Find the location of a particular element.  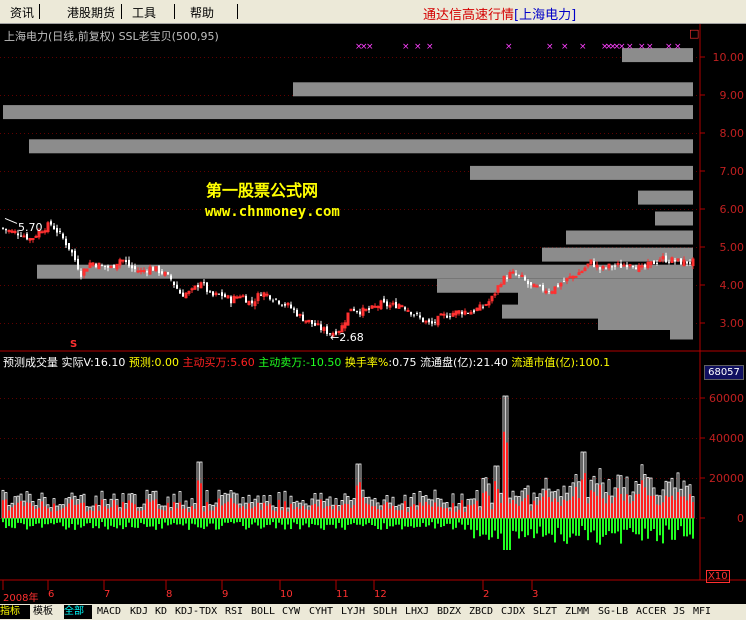

tab-zlmm: ZLMM is located at coordinates (577, 612).